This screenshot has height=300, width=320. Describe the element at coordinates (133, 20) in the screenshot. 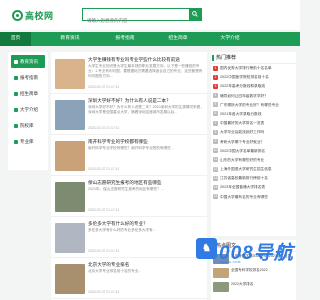

I see `search-input` at that location.